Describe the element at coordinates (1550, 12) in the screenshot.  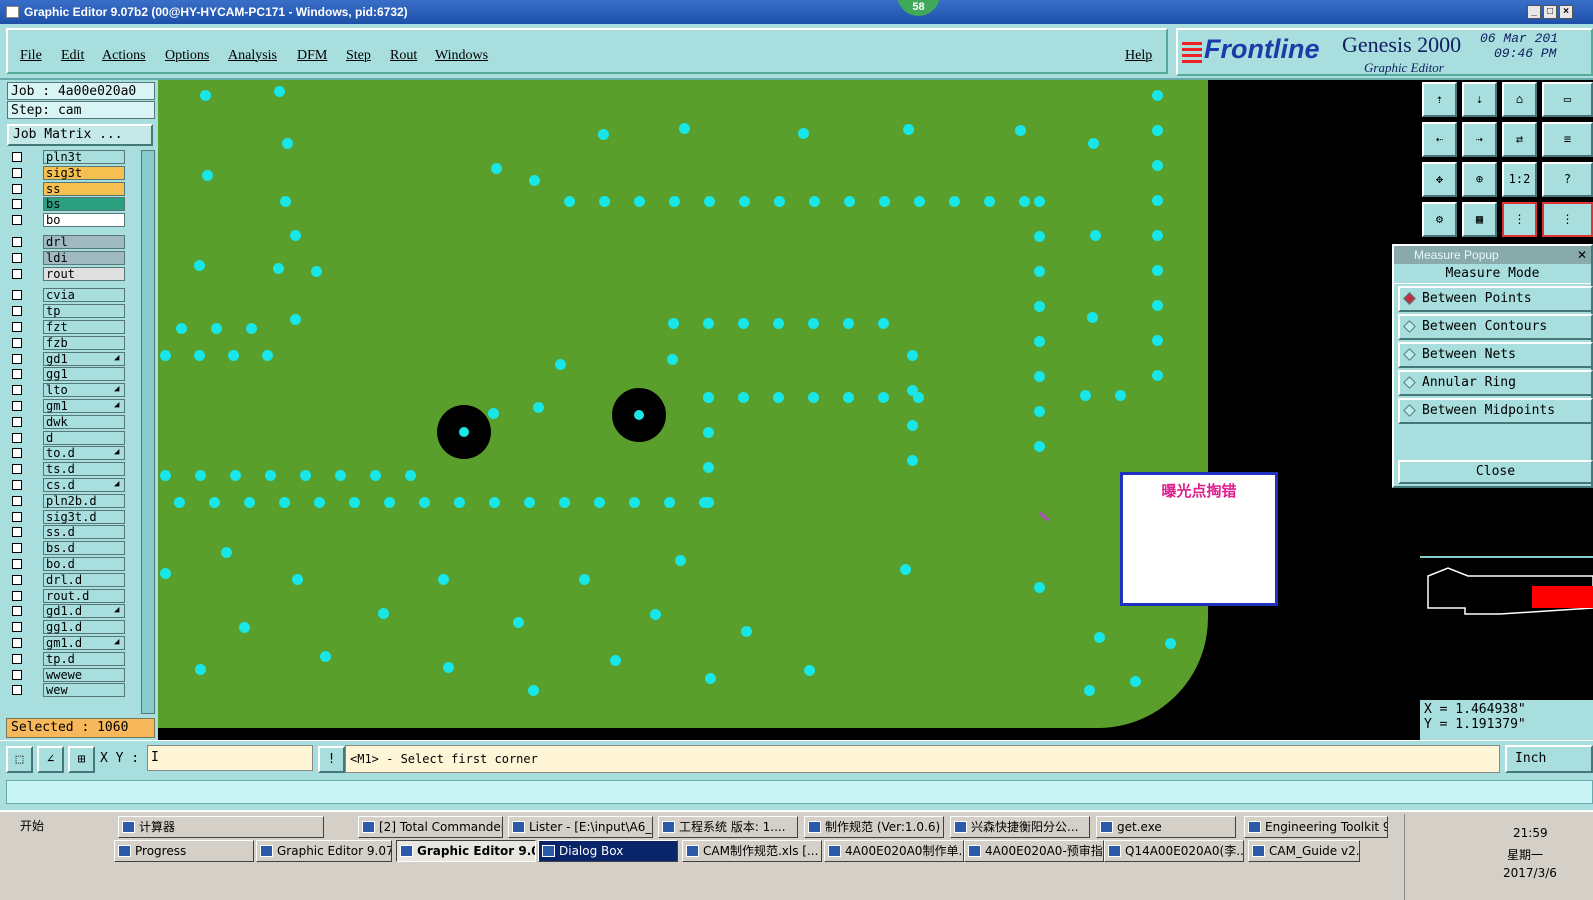
I see `maximize-button: □` at that location.